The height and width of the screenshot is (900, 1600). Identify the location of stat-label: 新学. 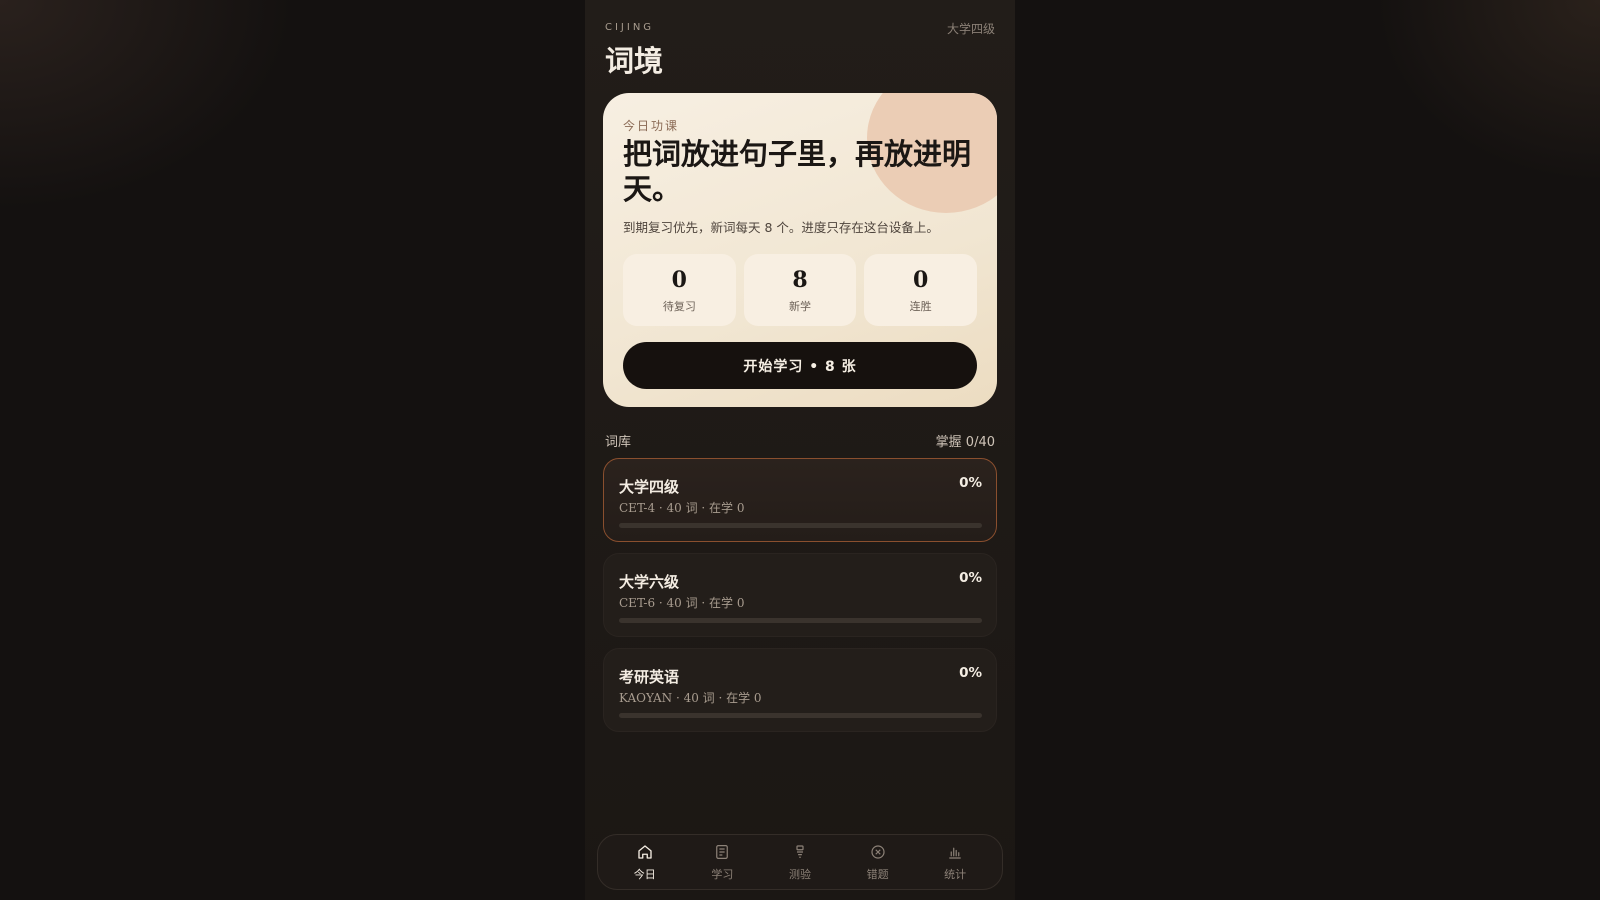
(800, 306).